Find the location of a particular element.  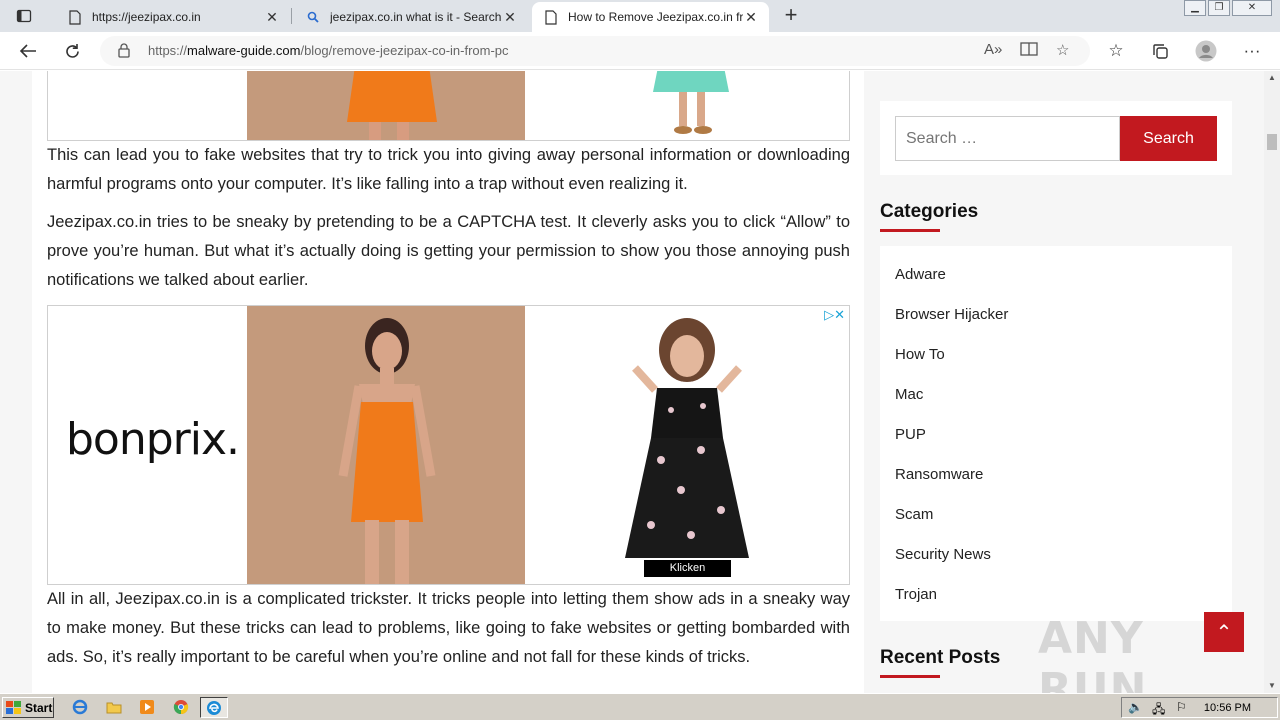

ad-photo-floral-dress is located at coordinates (687, 445).